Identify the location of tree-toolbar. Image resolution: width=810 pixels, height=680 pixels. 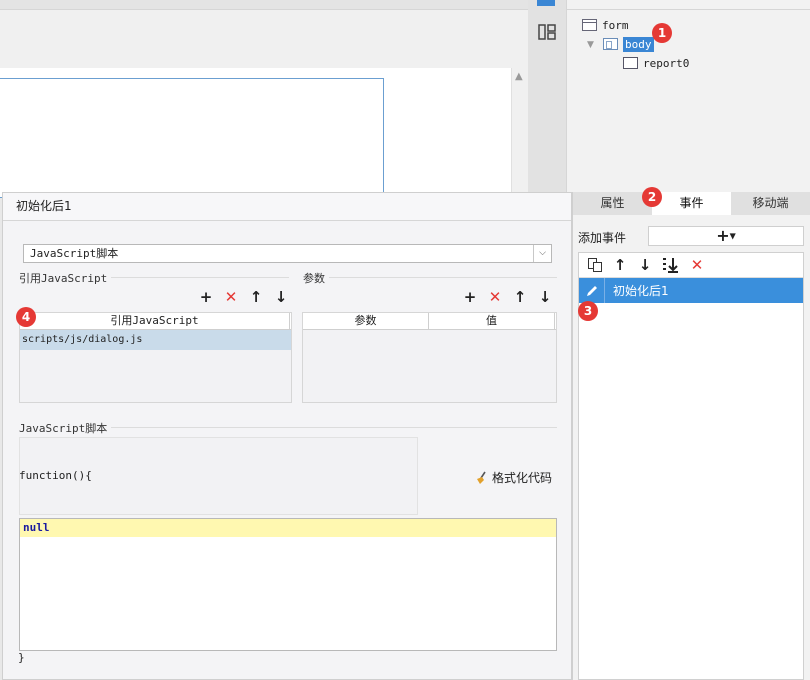
(688, 5).